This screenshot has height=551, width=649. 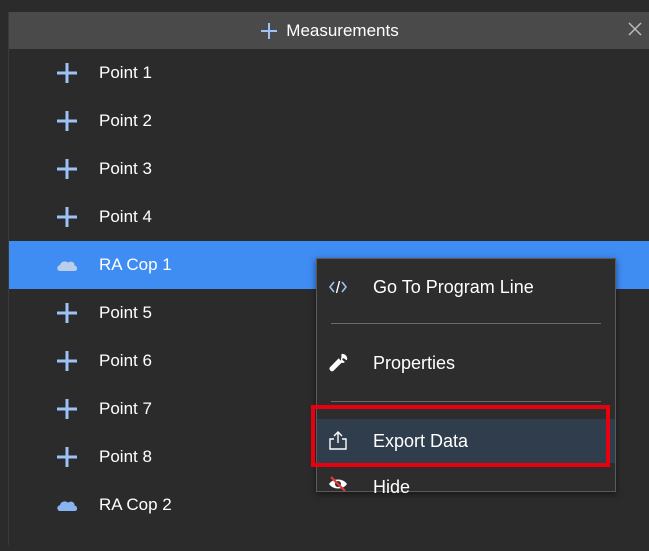 What do you see at coordinates (329, 121) in the screenshot?
I see `list-item-point-2: Point 2` at bounding box center [329, 121].